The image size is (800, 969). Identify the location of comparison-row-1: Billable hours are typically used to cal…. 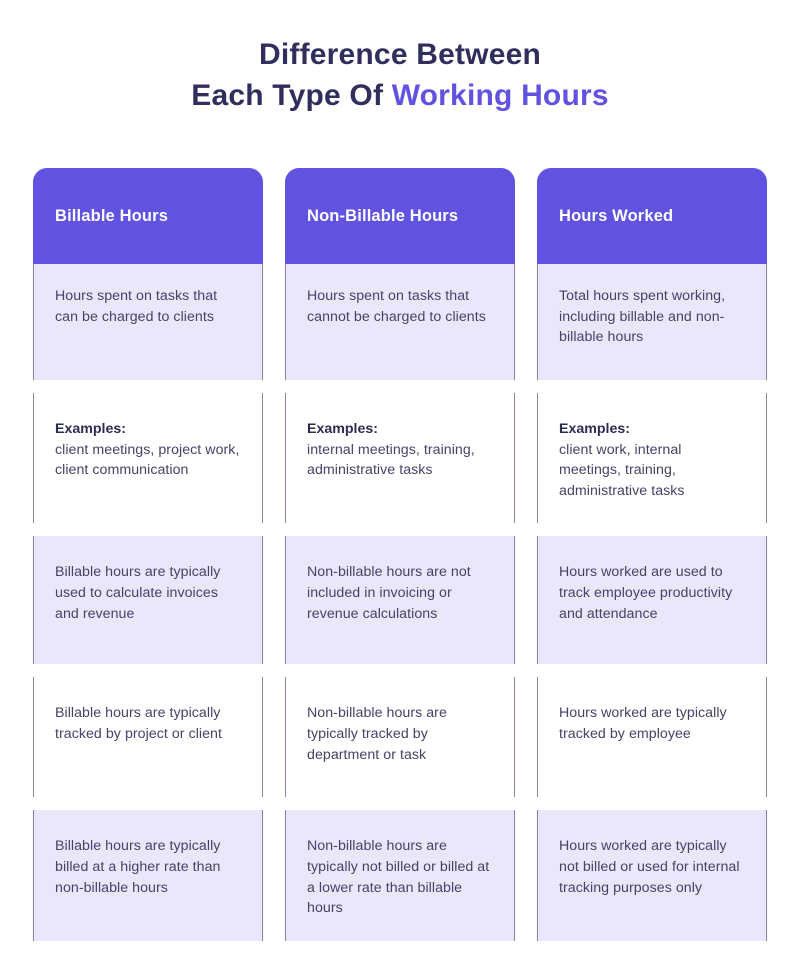
(400, 600).